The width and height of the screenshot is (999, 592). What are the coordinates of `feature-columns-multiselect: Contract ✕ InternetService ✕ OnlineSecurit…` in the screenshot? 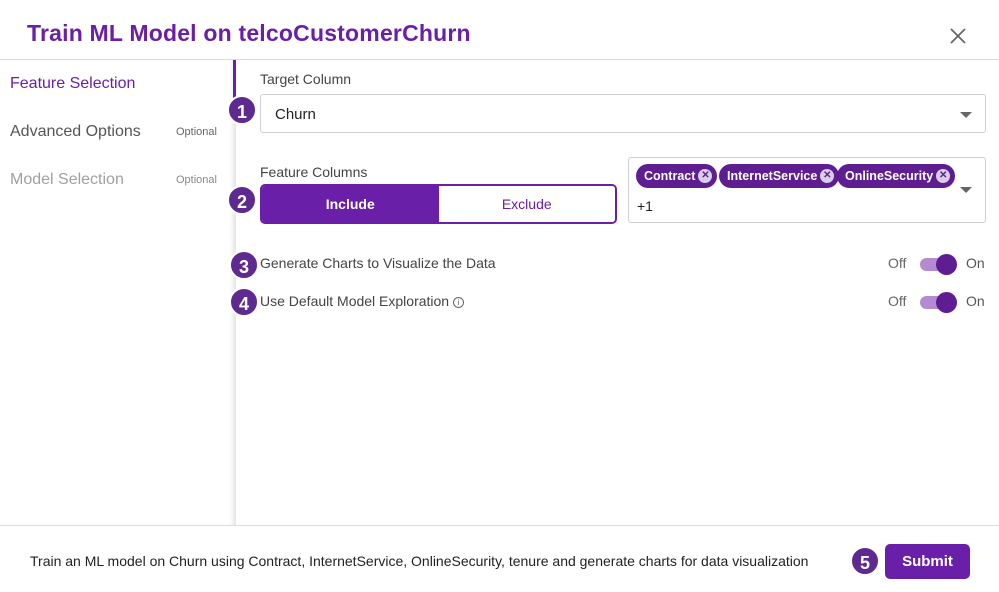 It's located at (807, 190).